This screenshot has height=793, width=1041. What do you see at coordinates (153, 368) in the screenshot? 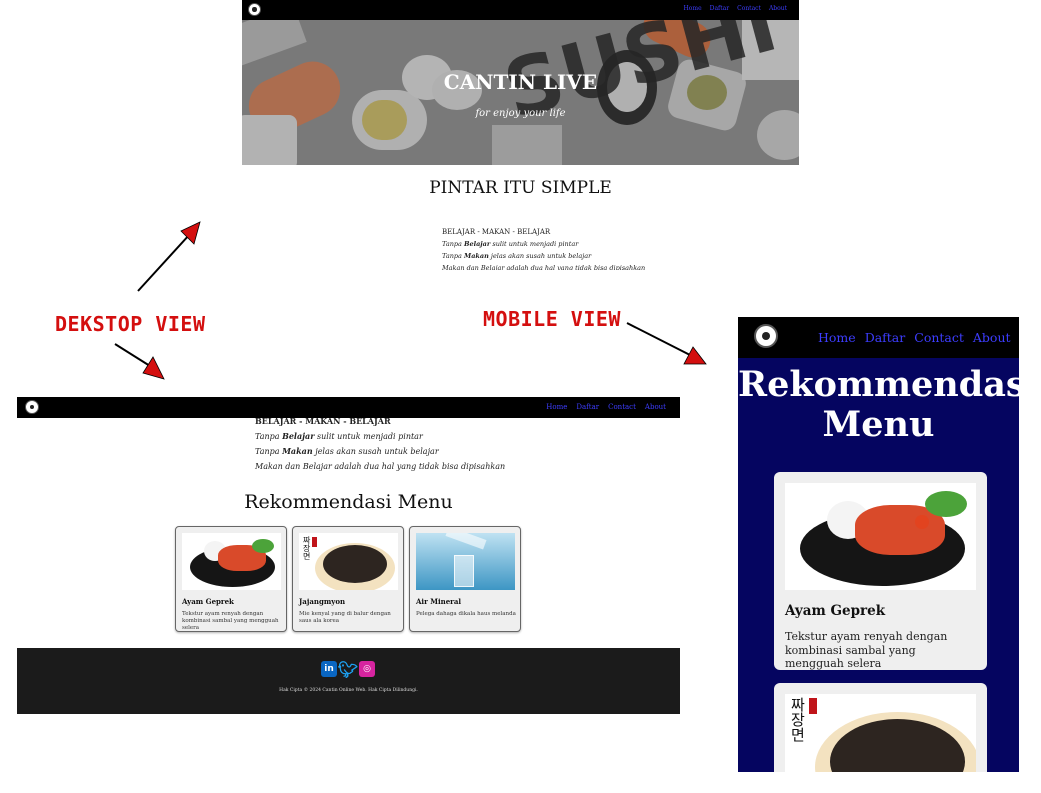
I see `arrow-head-down` at bounding box center [153, 368].